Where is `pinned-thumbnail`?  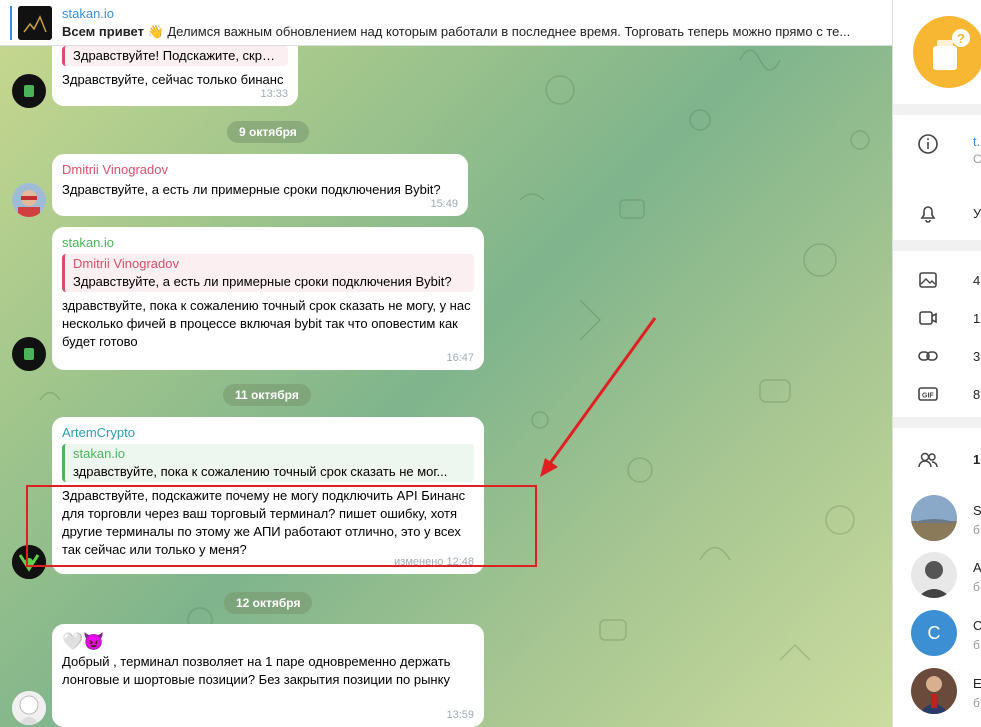 pinned-thumbnail is located at coordinates (35, 23).